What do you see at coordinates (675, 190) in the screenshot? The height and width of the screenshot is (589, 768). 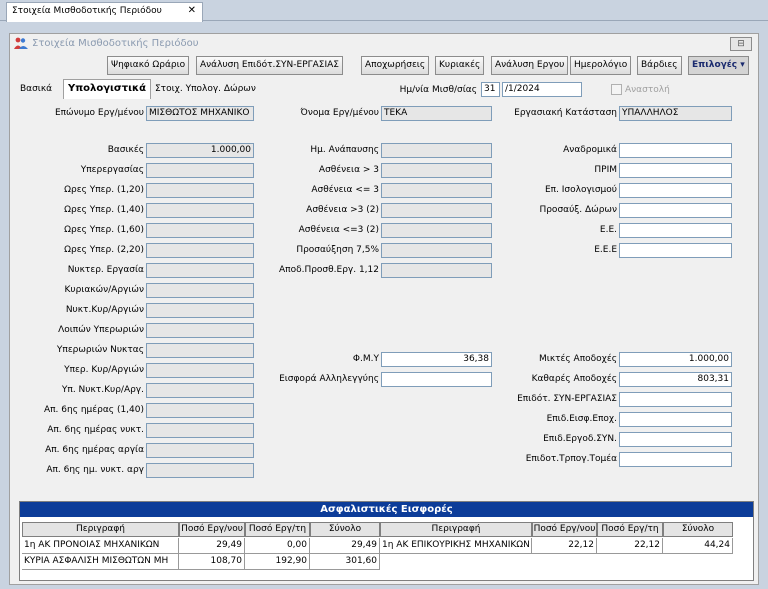 I see `balance-bonus-field` at bounding box center [675, 190].